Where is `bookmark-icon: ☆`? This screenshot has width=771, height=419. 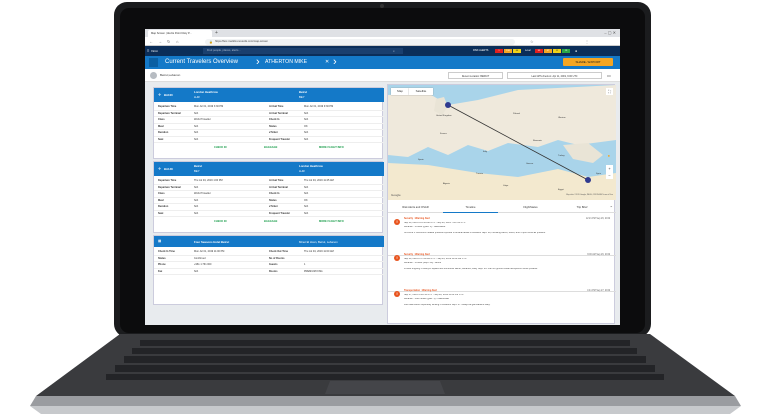 bookmark-icon: ☆ is located at coordinates (532, 42).